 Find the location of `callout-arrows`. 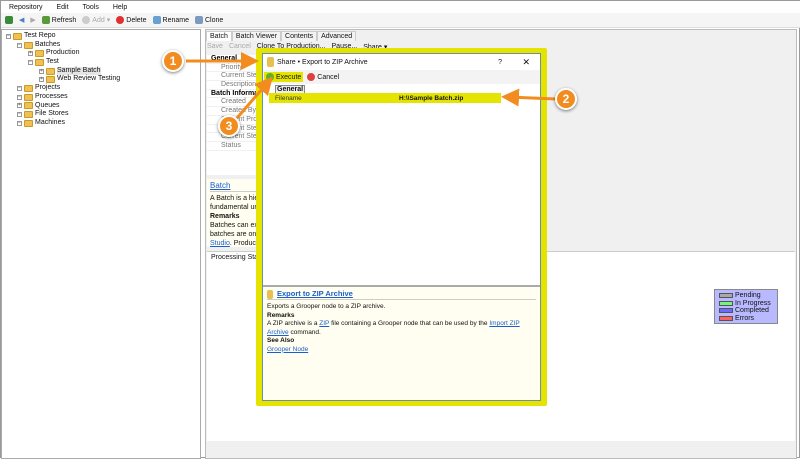

callout-arrows is located at coordinates (371, 85).